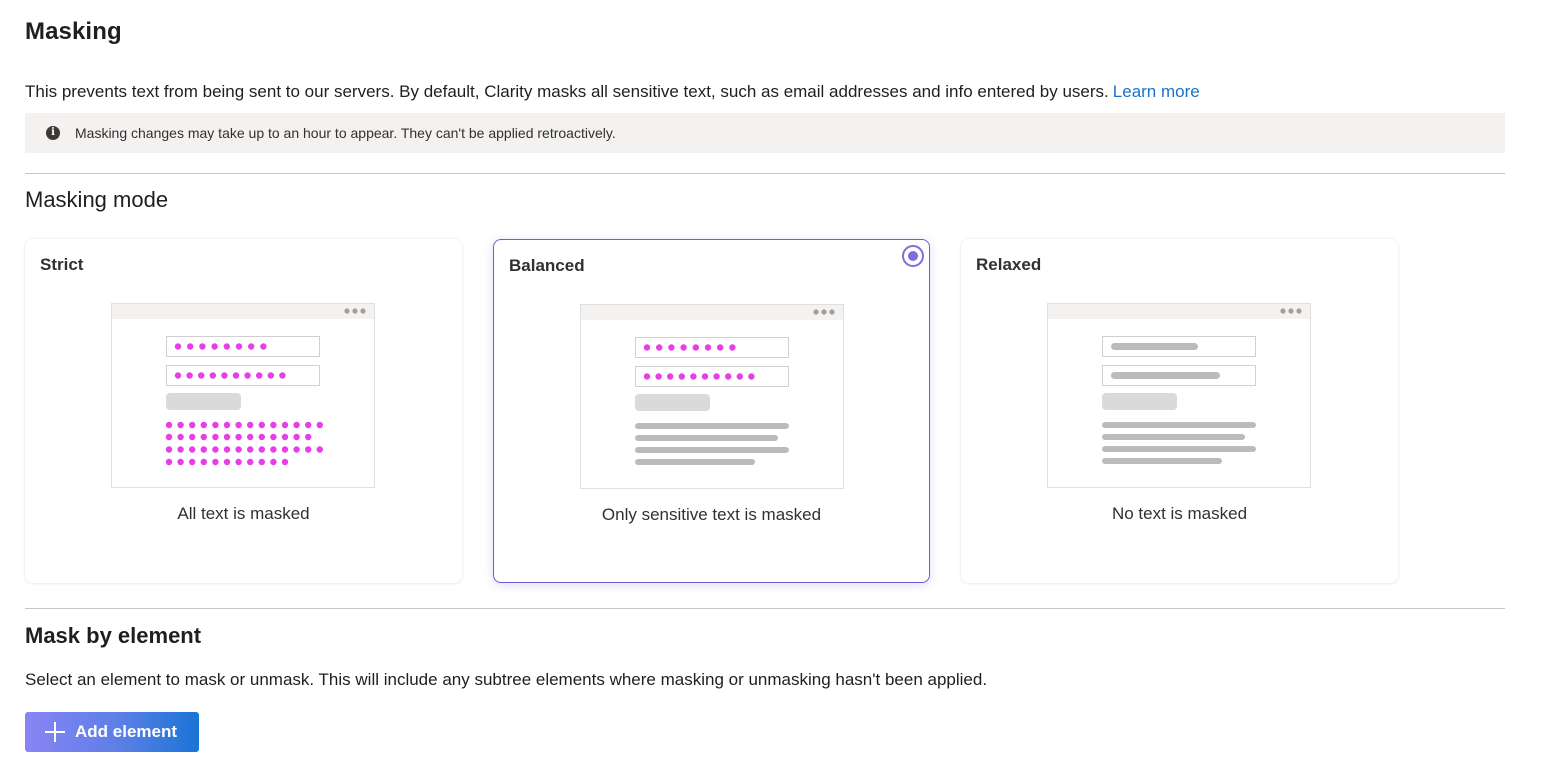 This screenshot has width=1551, height=775. I want to click on masking-mode-card-caption: No text is masked, so click(1179, 513).